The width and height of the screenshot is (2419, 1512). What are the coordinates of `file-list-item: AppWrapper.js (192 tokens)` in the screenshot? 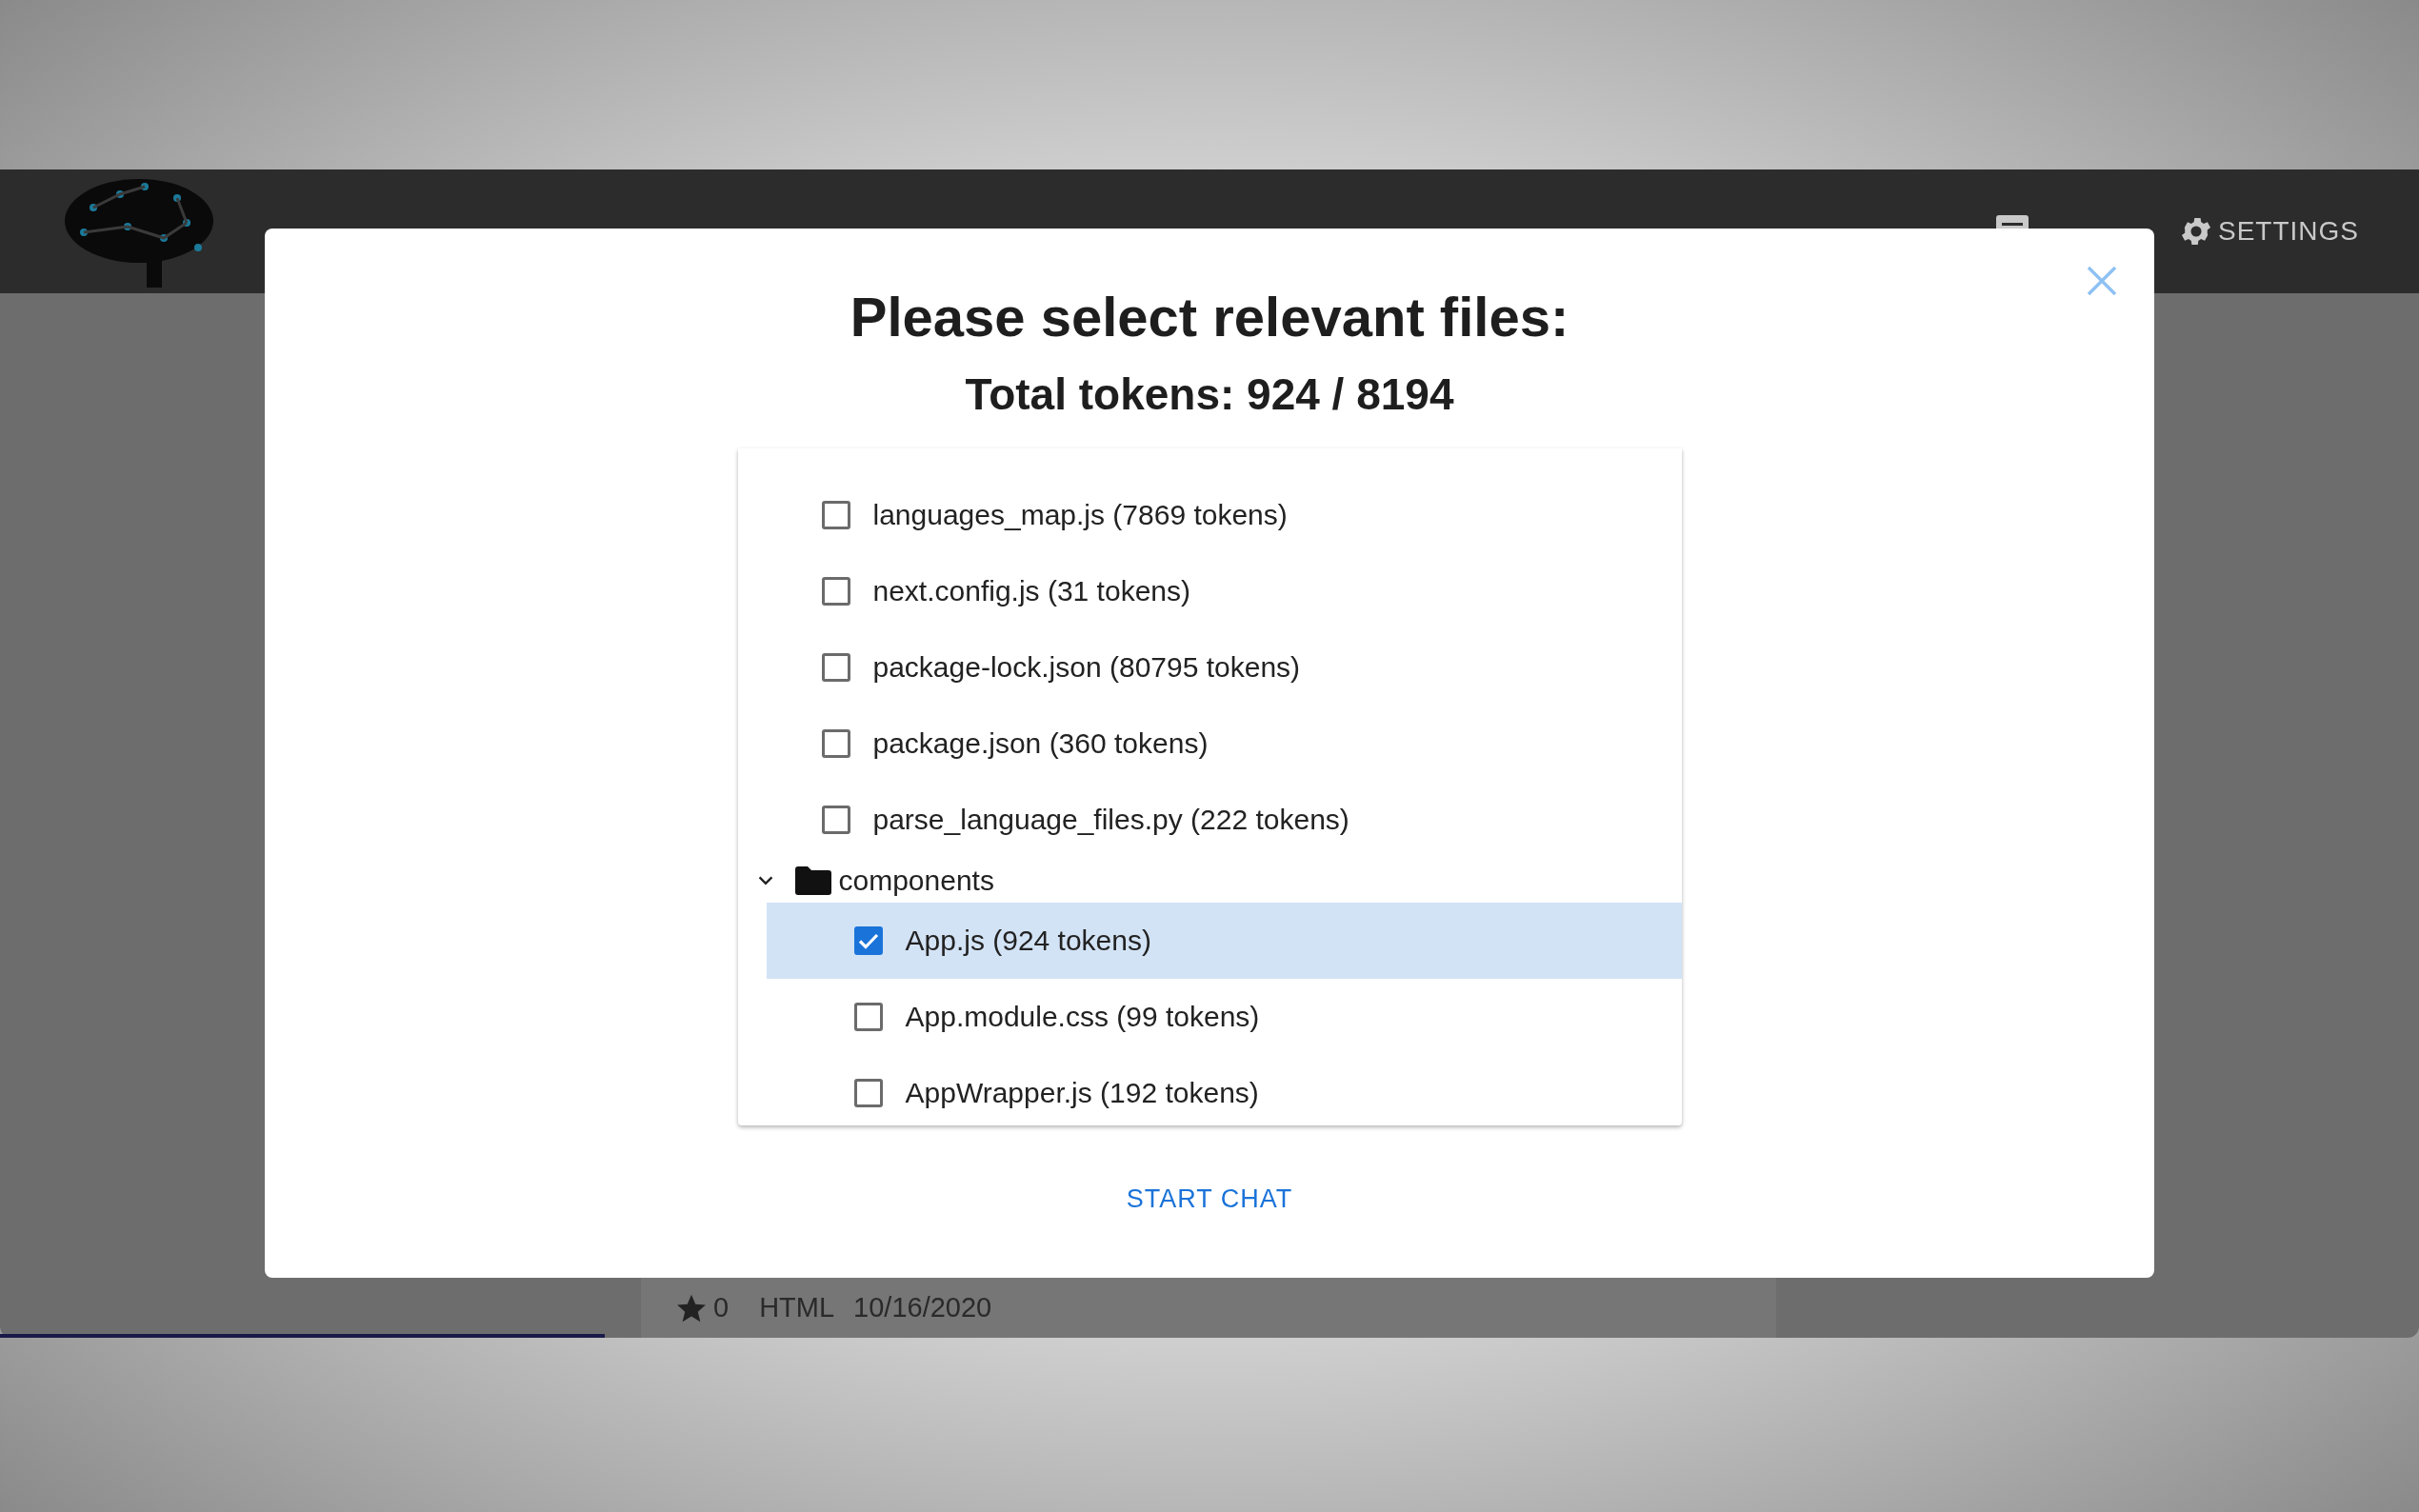 It's located at (1209, 1090).